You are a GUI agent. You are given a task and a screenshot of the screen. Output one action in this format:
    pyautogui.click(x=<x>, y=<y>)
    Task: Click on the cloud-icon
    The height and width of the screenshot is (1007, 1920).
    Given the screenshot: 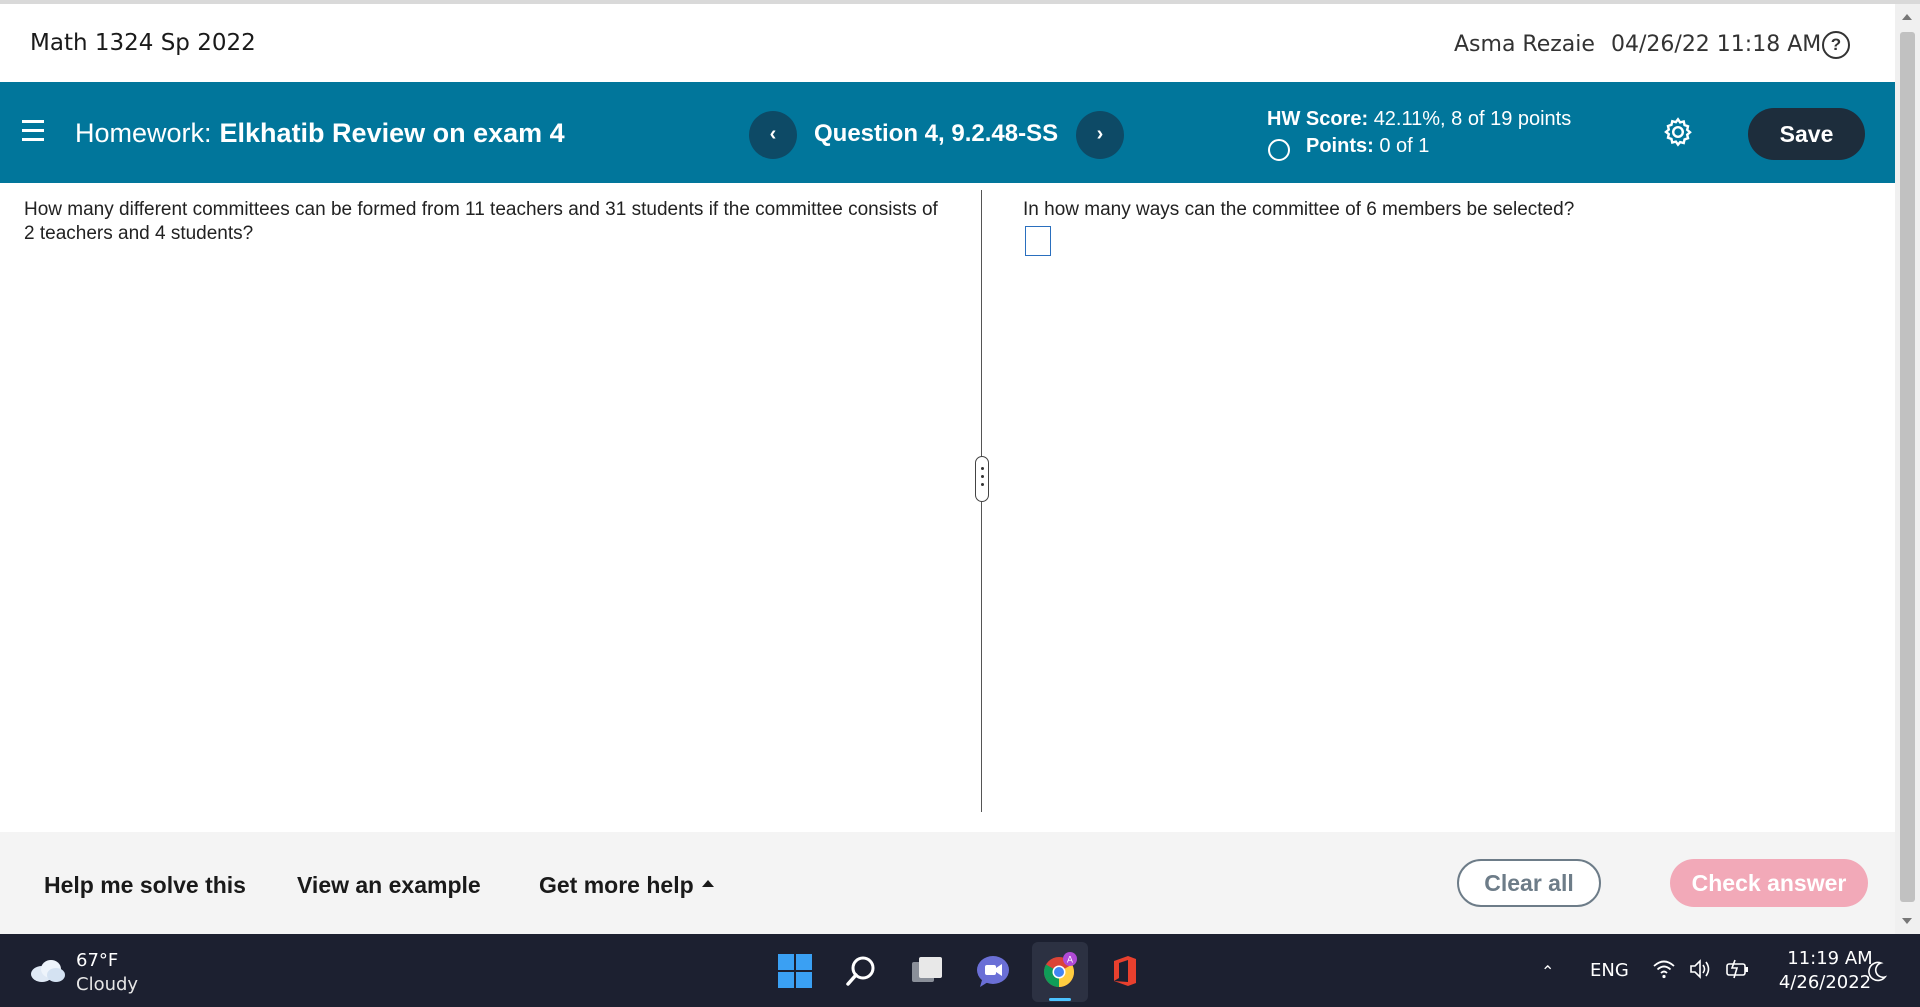 What is the action you would take?
    pyautogui.click(x=47, y=970)
    